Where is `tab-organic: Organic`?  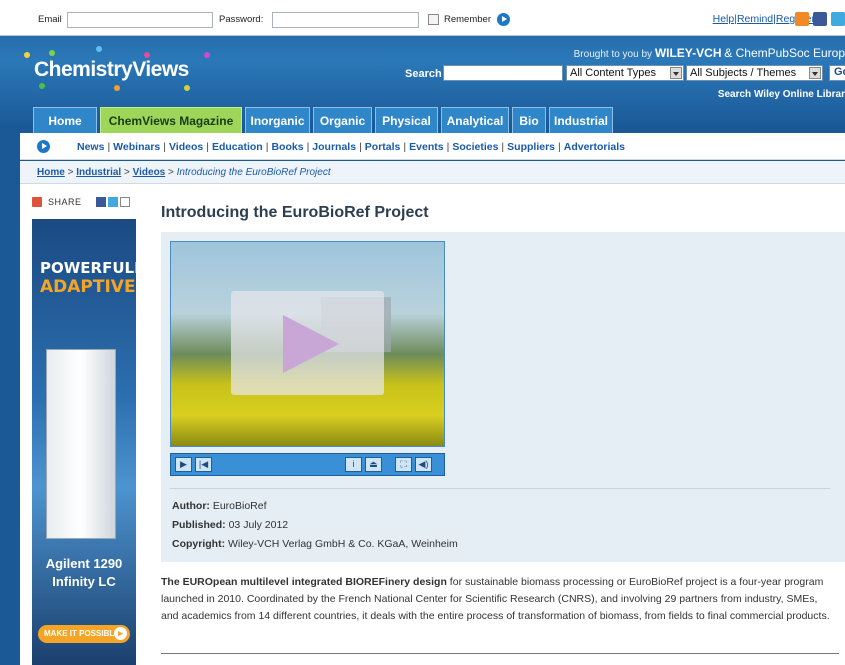 tab-organic: Organic is located at coordinates (342, 120).